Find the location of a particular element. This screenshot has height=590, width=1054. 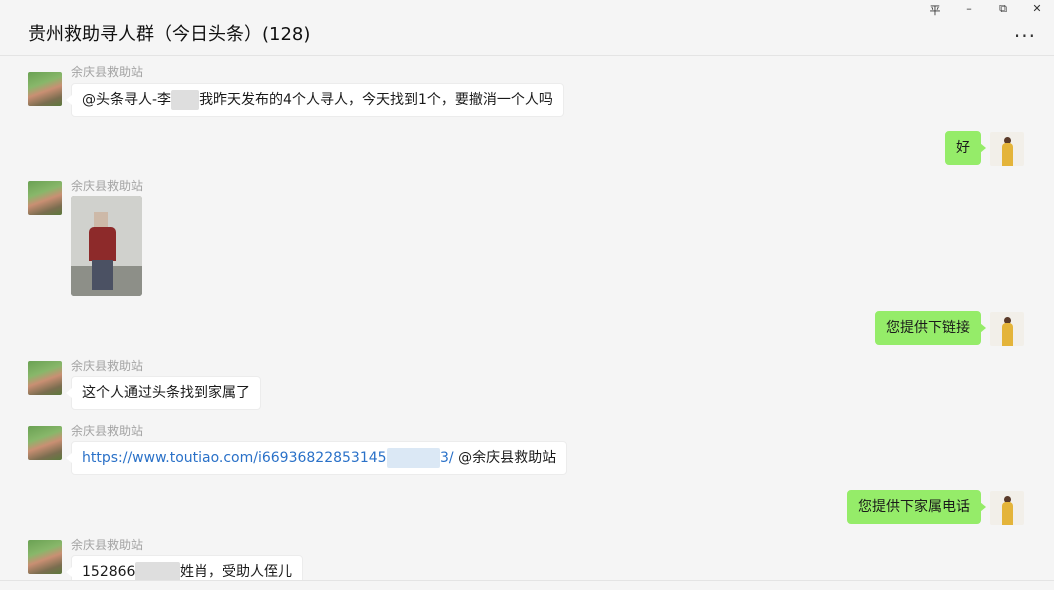

mention-text: @余庆县救助站 is located at coordinates (505, 458).